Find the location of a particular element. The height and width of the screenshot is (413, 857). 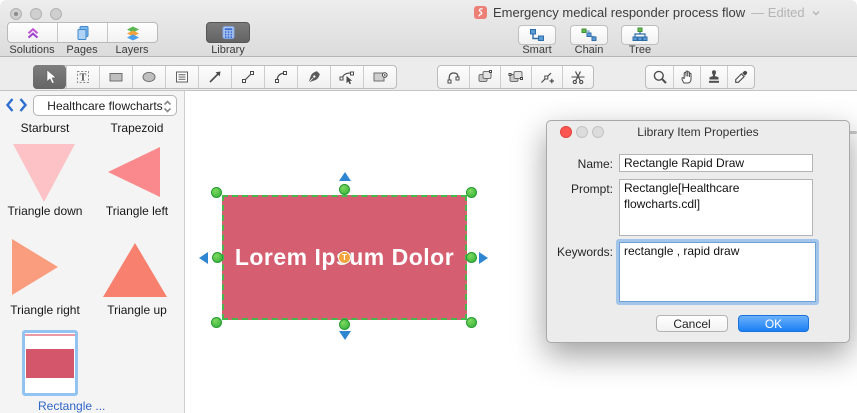

stencil-dropdown-value: Healthcare flowcharts is located at coordinates (105, 105).